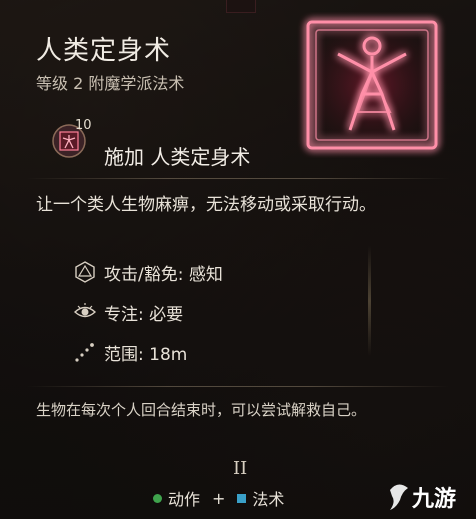  What do you see at coordinates (372, 85) in the screenshot?
I see `humanoid-star-icon` at bounding box center [372, 85].